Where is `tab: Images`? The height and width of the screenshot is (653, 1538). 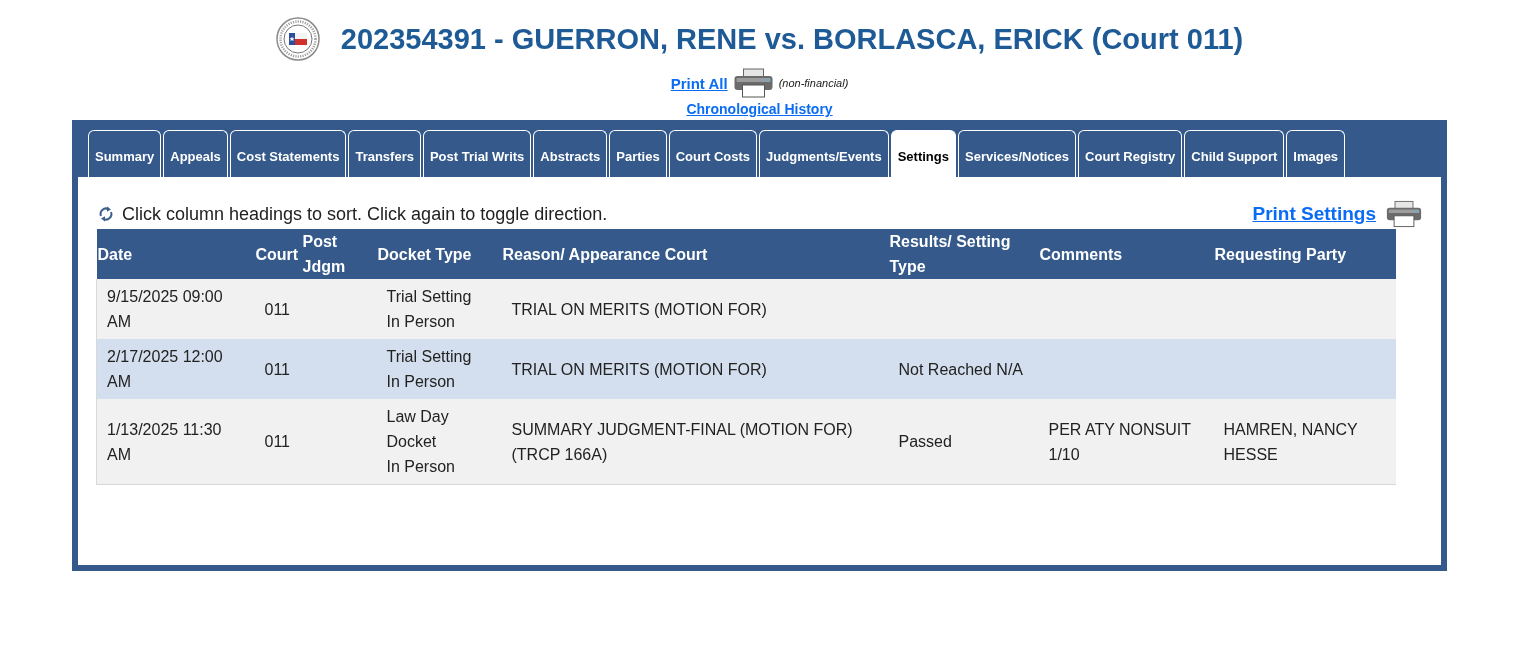 tab: Images is located at coordinates (1316, 153).